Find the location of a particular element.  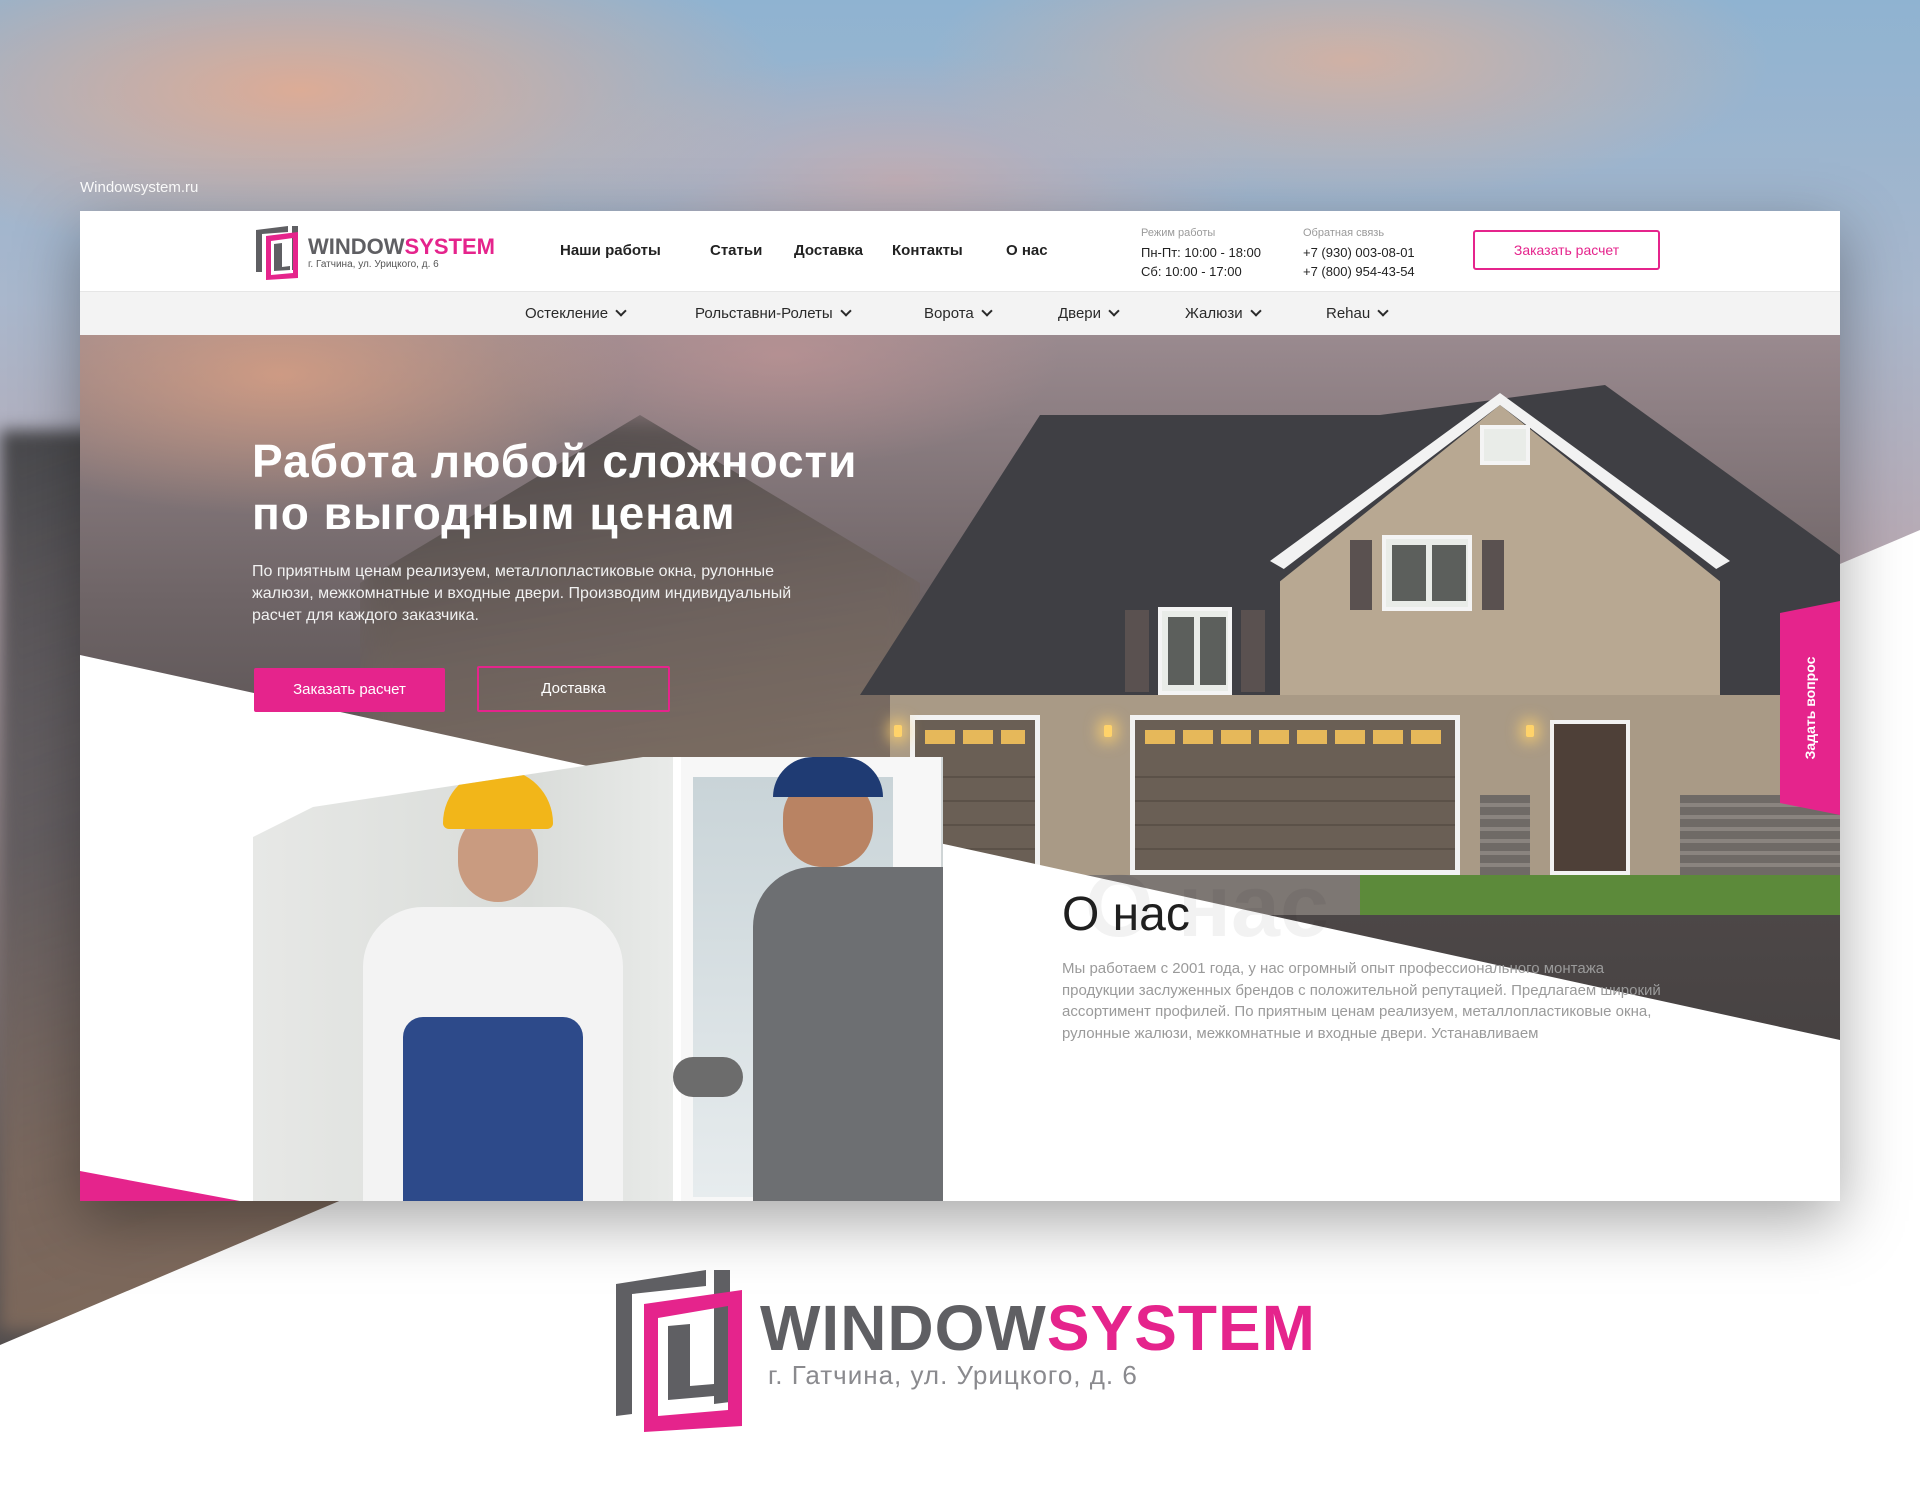

stone-column is located at coordinates (1505, 835).